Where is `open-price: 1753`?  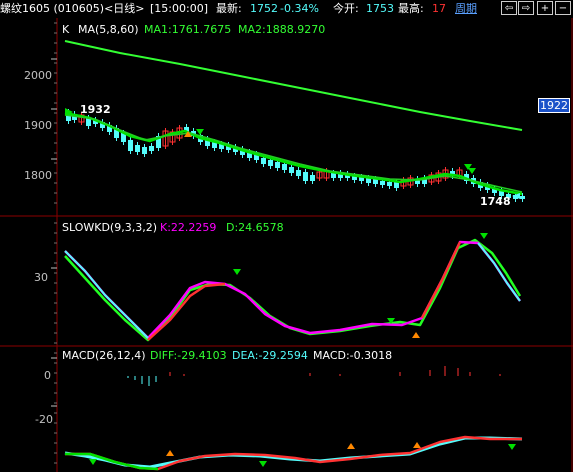
open-price: 1753 is located at coordinates (380, 8).